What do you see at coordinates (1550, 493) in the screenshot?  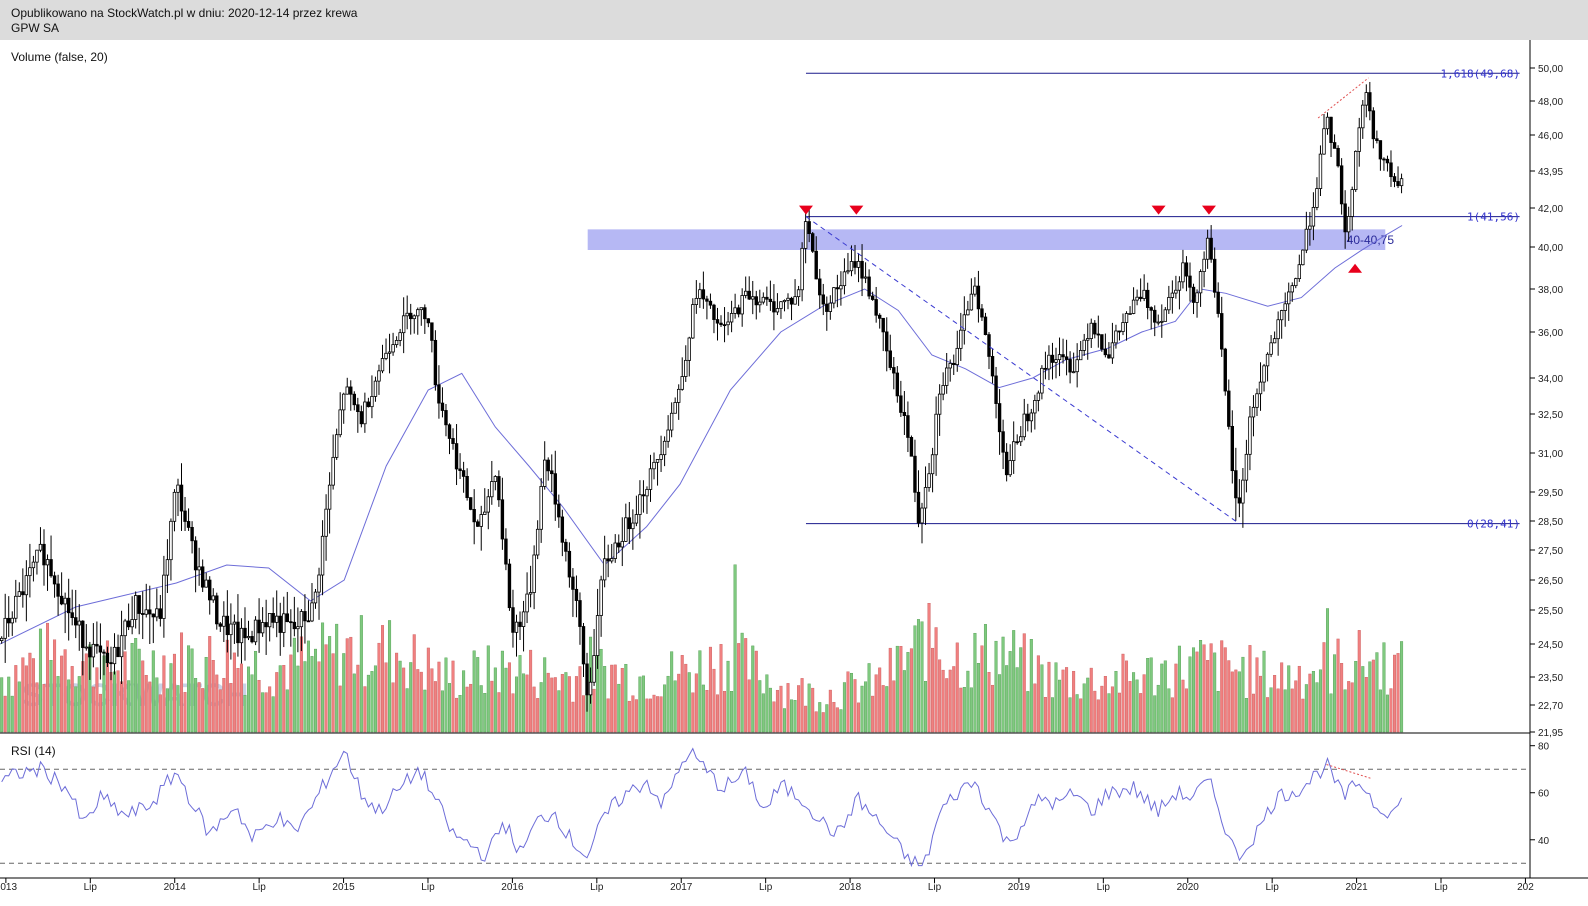 I see `price-tick-label: 29,50` at bounding box center [1550, 493].